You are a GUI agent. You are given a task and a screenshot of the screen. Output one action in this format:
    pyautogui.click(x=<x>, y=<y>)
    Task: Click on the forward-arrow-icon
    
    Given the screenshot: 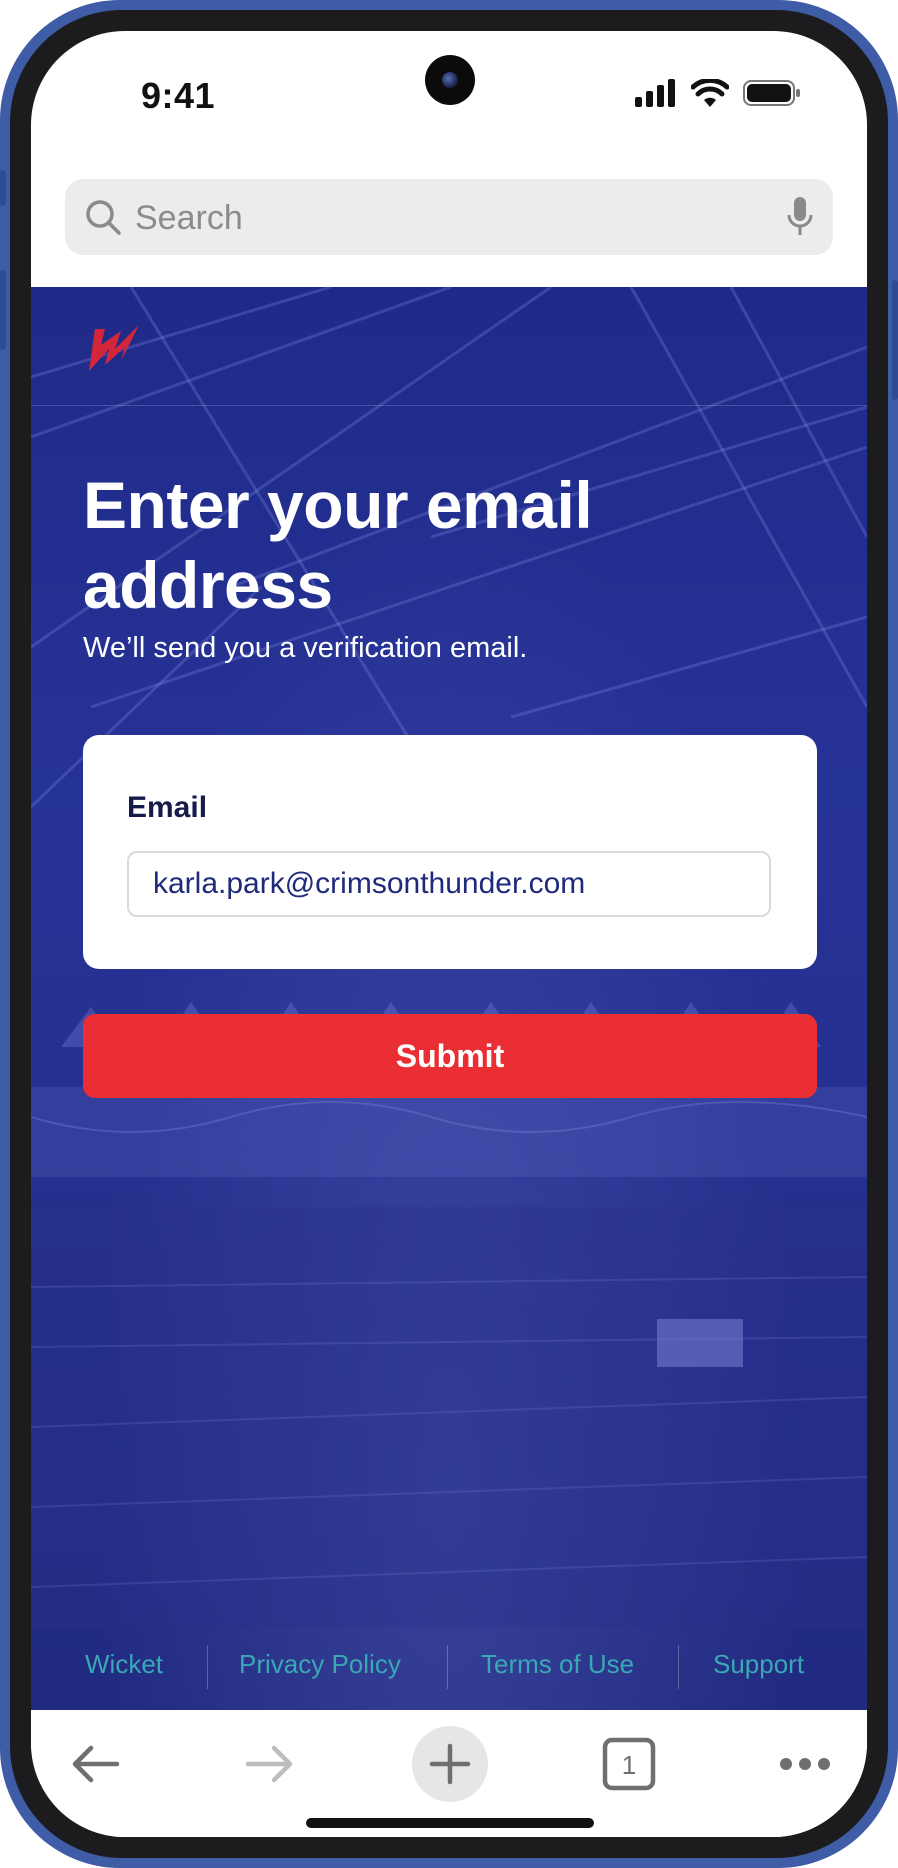 What is the action you would take?
    pyautogui.click(x=269, y=1764)
    